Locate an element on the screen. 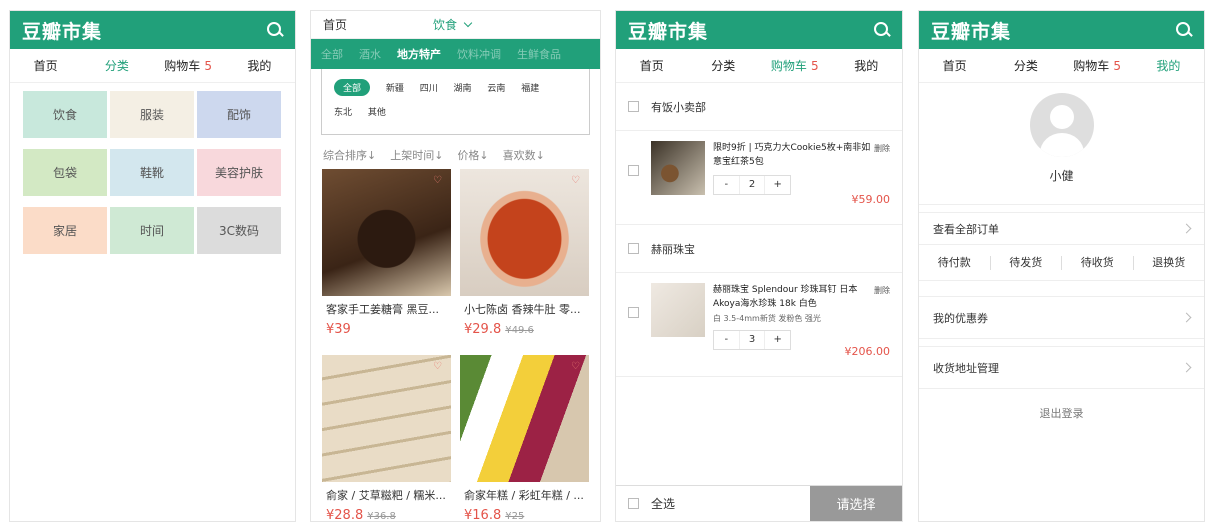 The height and width of the screenshot is (530, 1214). qty-value: 2 is located at coordinates (752, 185).